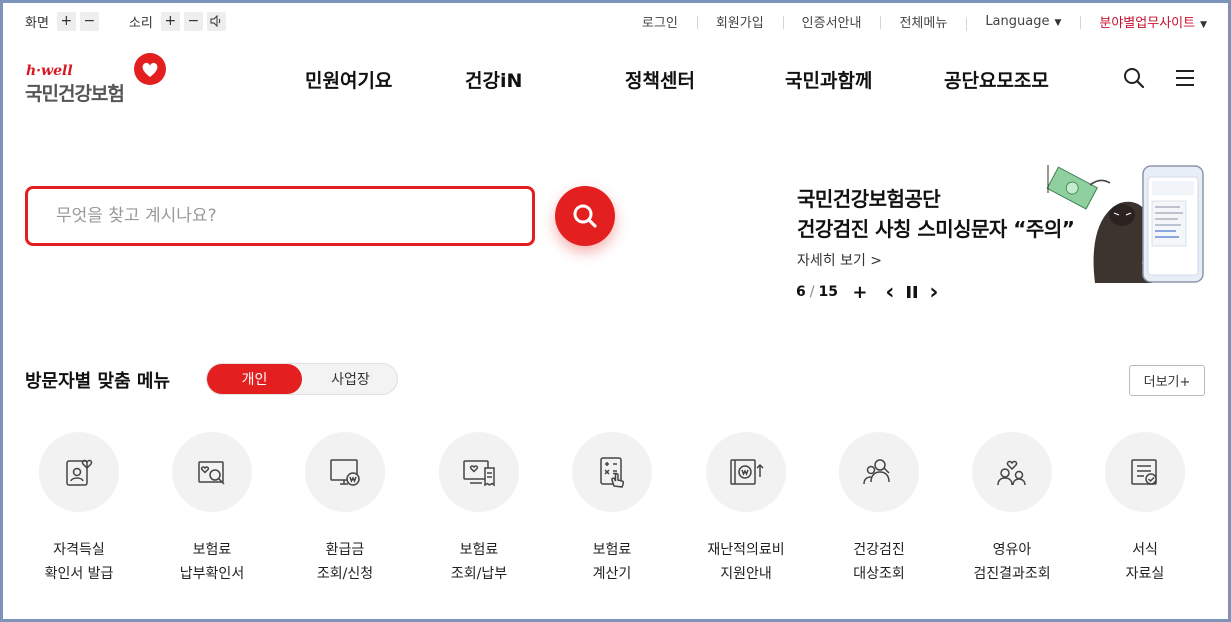  What do you see at coordinates (996, 79) in the screenshot?
I see `gnb-about-nhis: 공단요모조모` at bounding box center [996, 79].